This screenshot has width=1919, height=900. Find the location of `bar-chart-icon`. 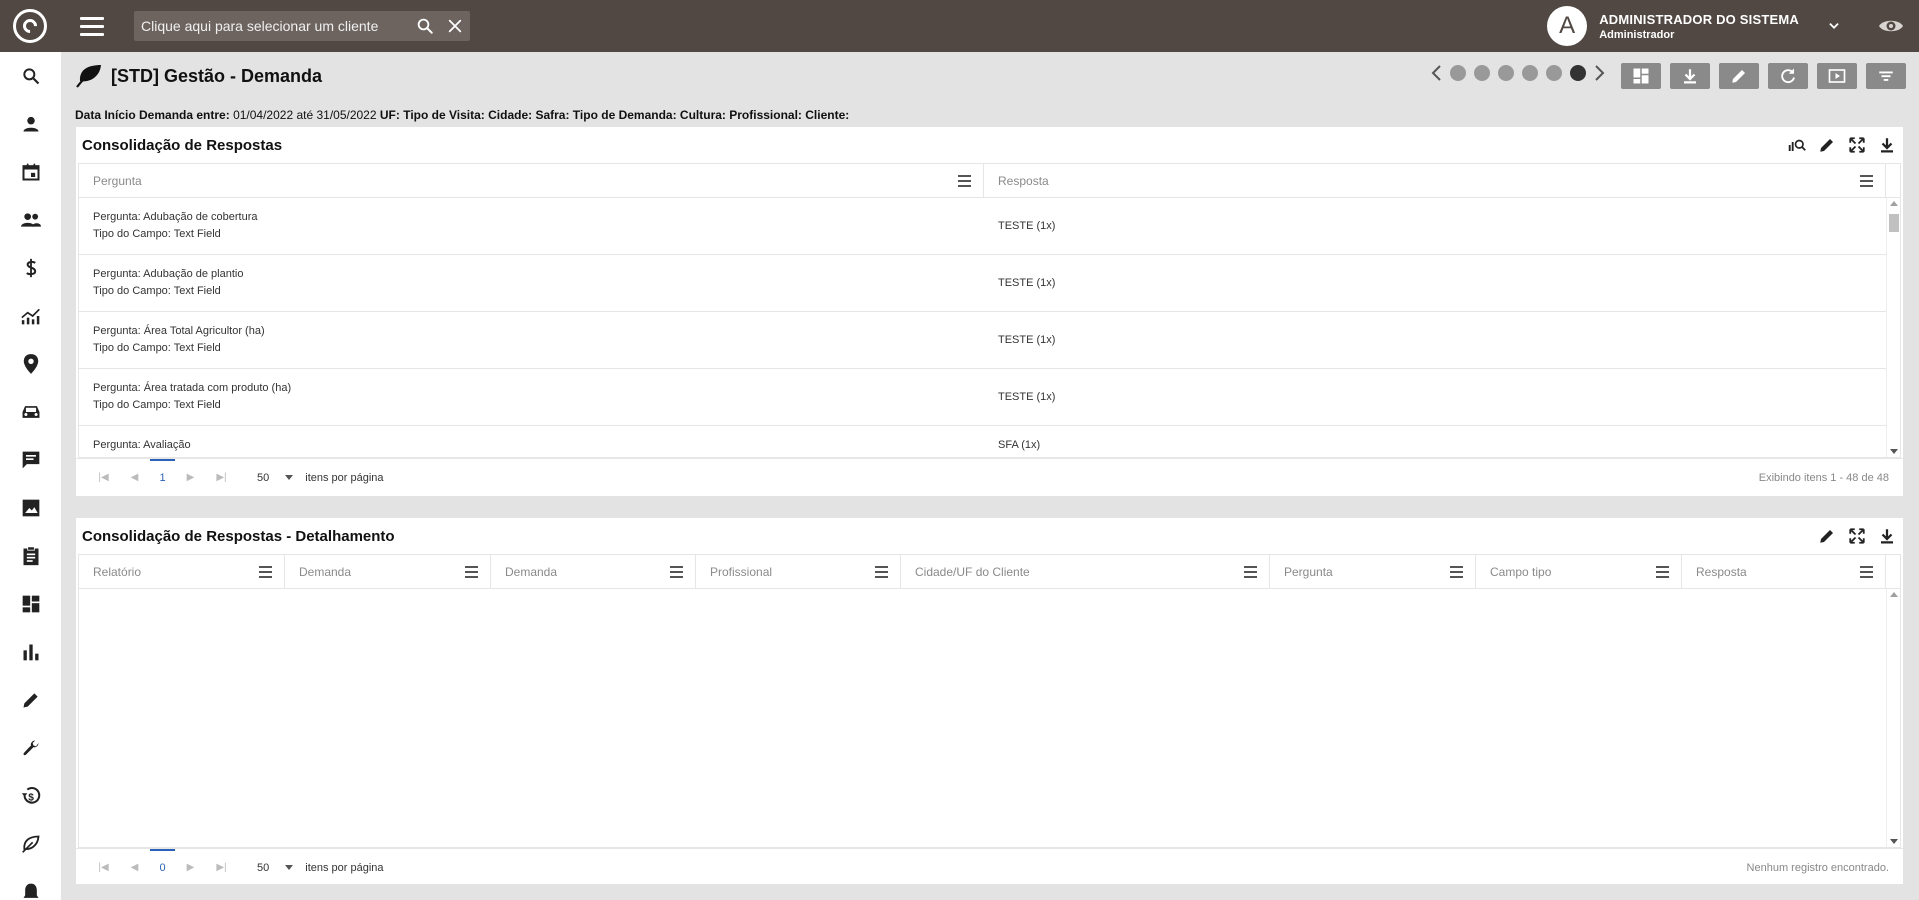

bar-chart-icon is located at coordinates (30, 652).